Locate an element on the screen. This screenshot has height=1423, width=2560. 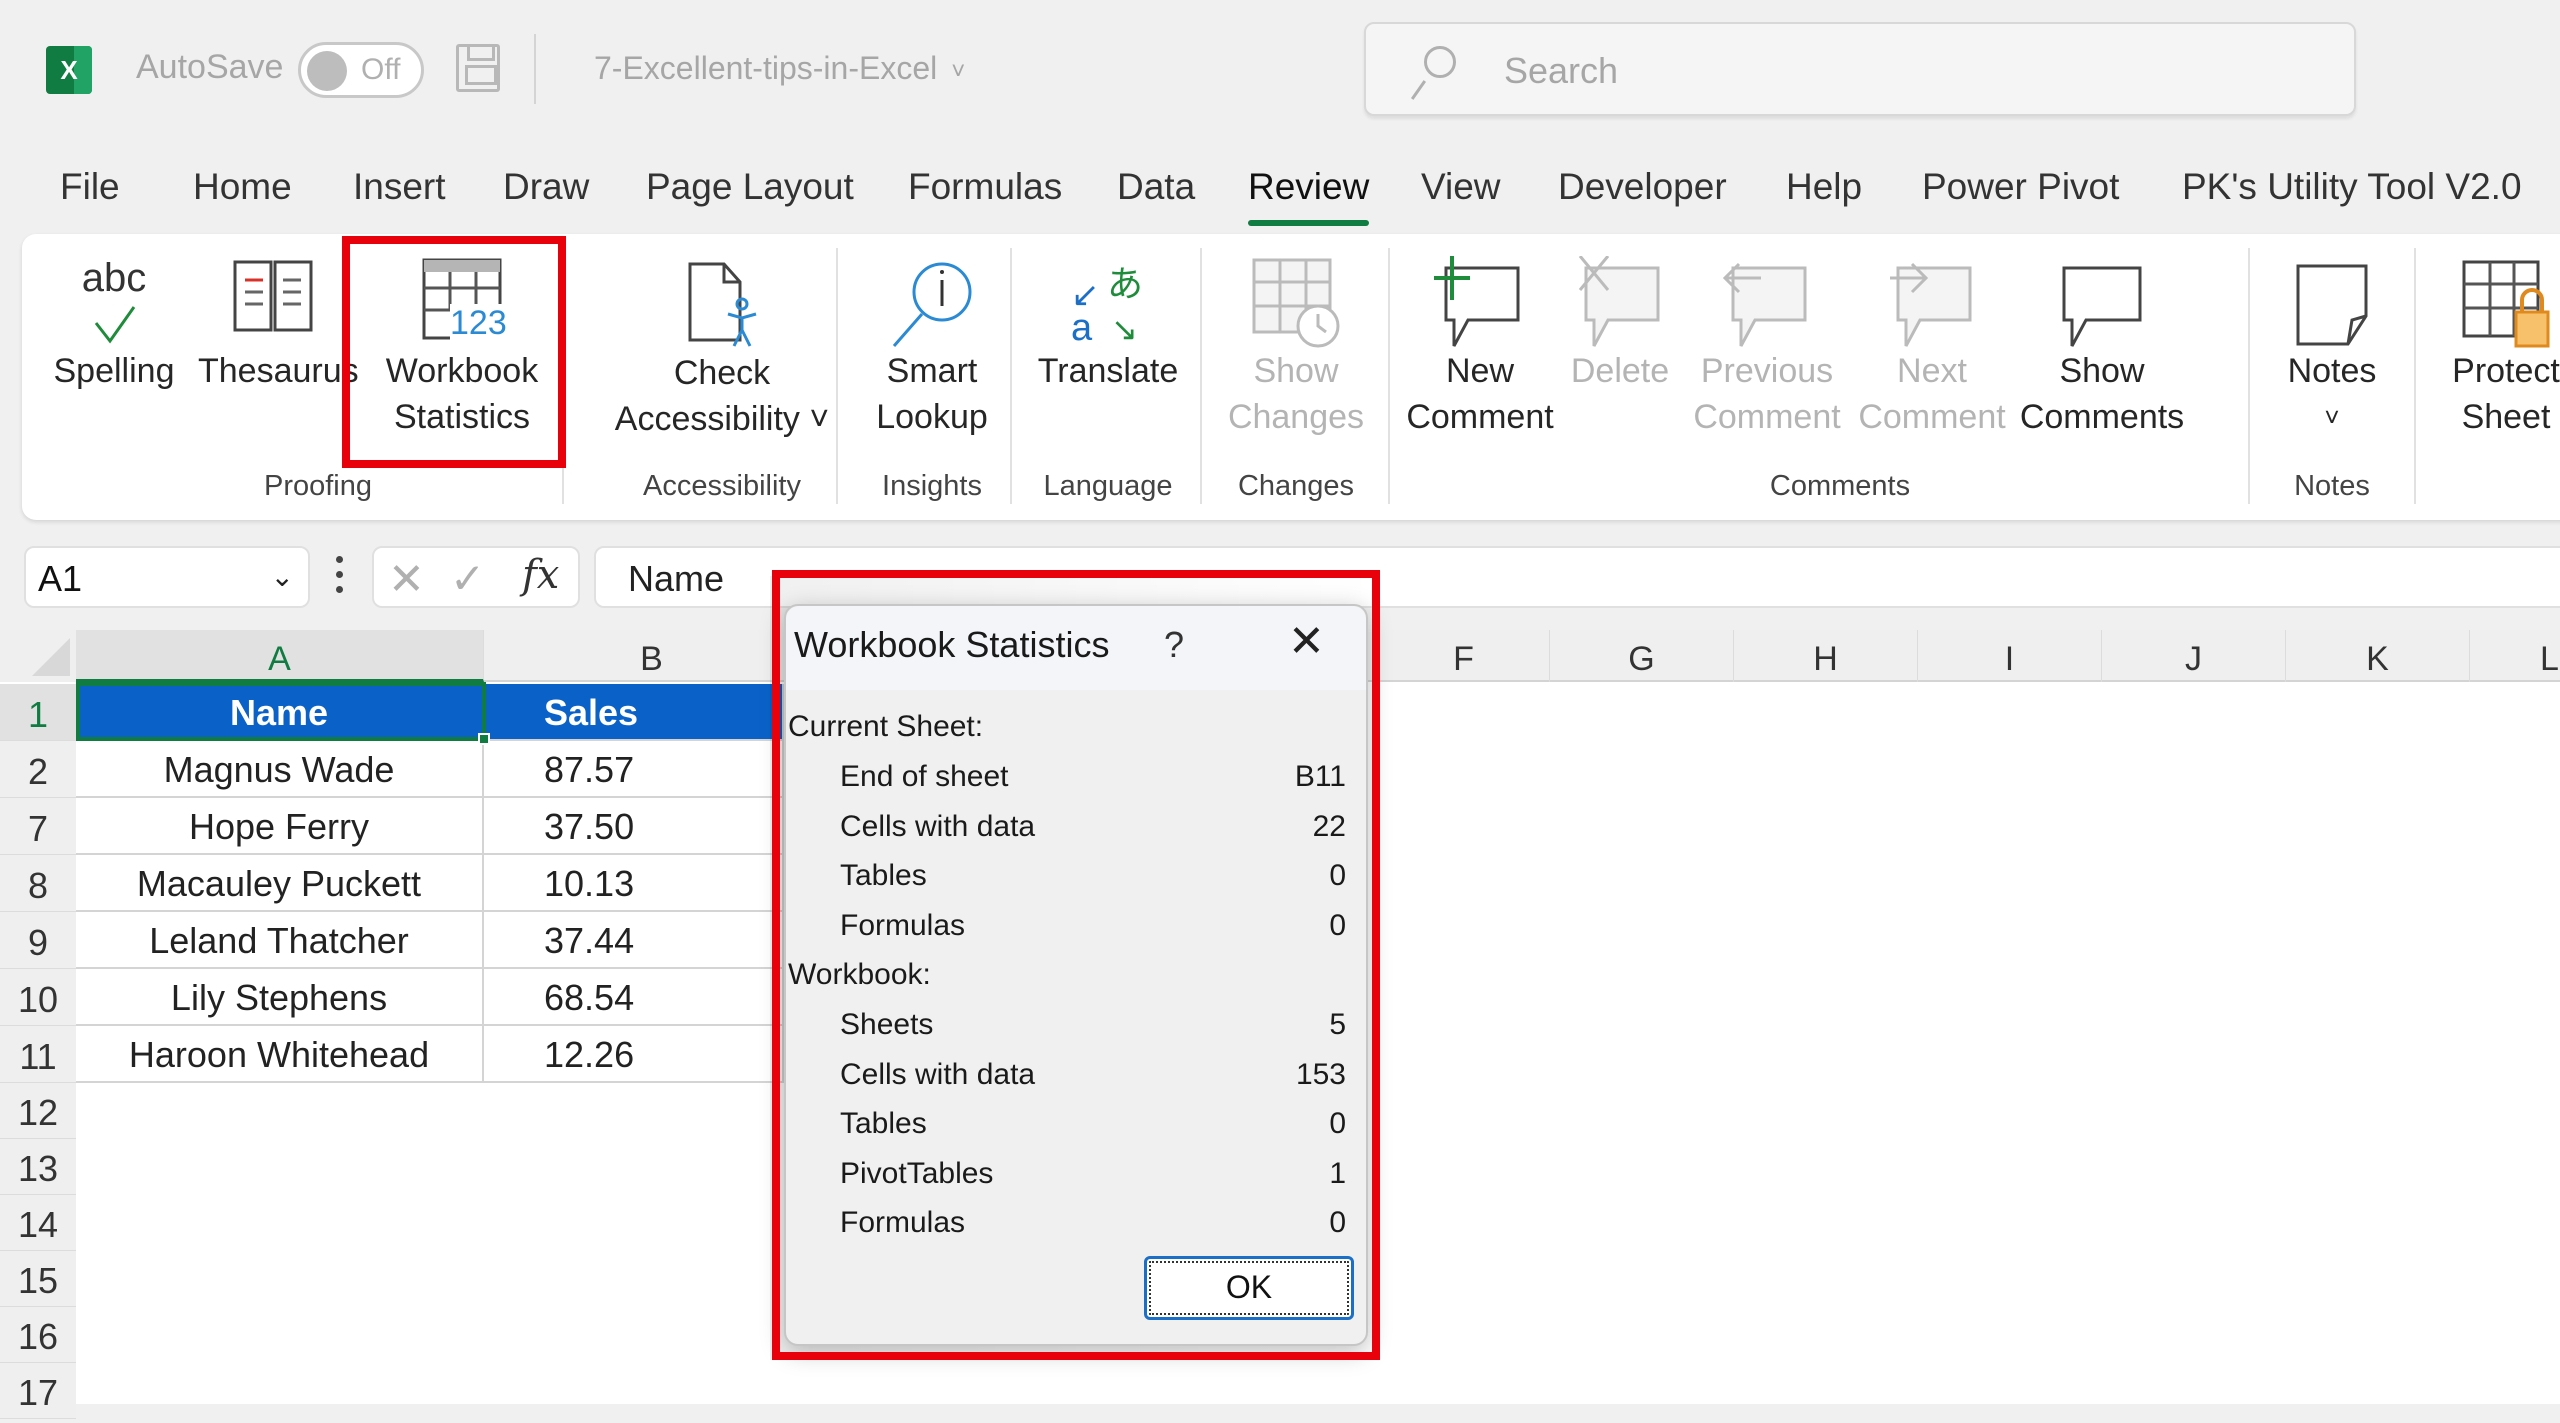
enter-icon: ✓ is located at coordinates (467, 578).